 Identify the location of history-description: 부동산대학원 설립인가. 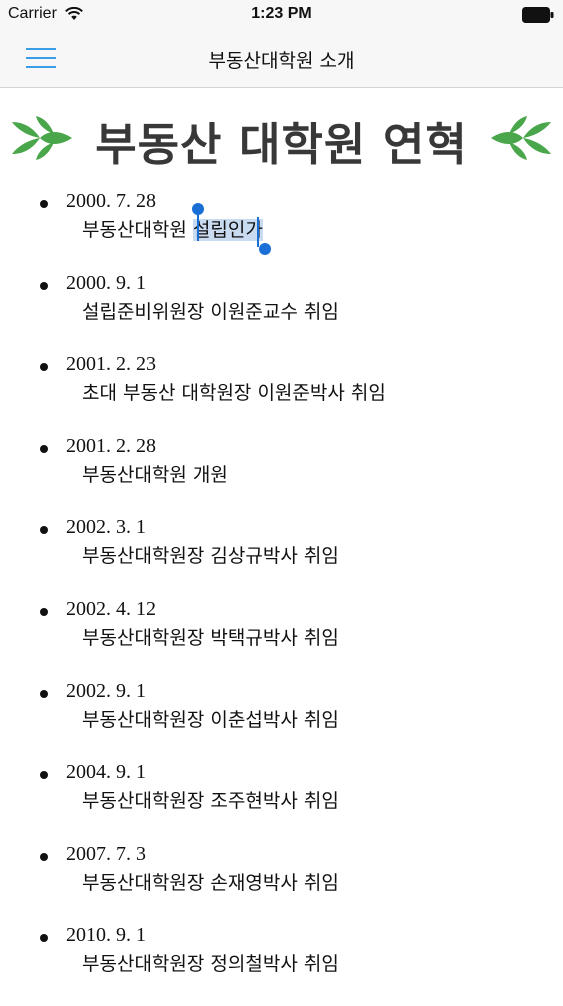
(176, 229).